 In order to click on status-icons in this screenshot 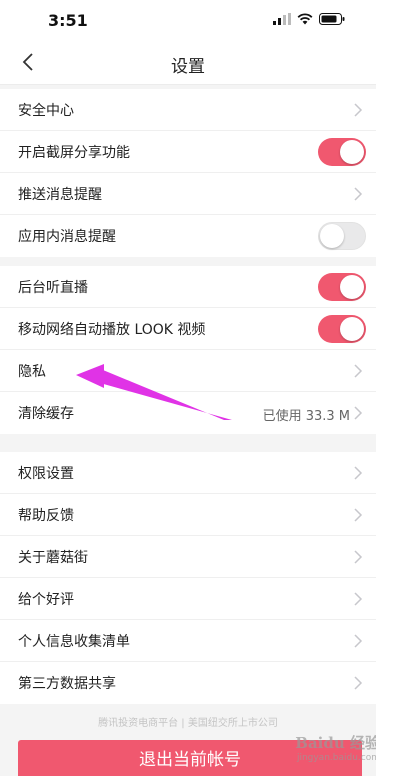, I will do `click(309, 19)`.